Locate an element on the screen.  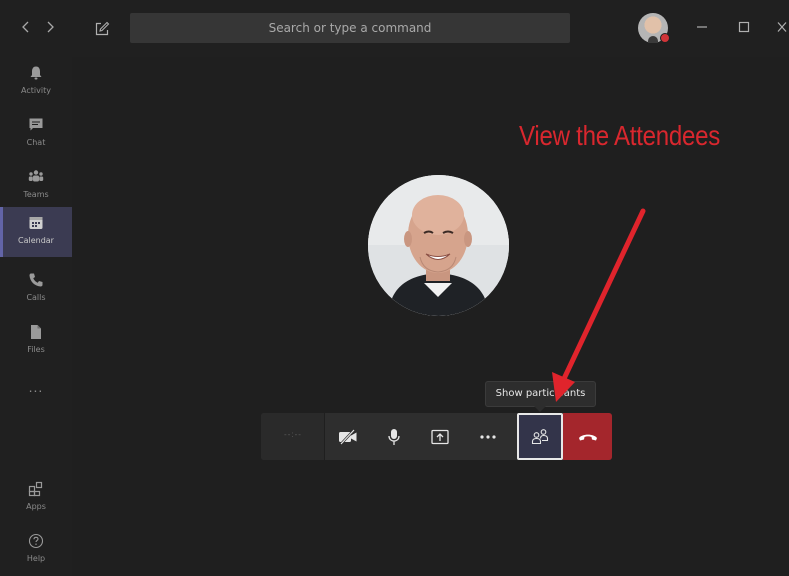
hang-up-button is located at coordinates (587, 436).